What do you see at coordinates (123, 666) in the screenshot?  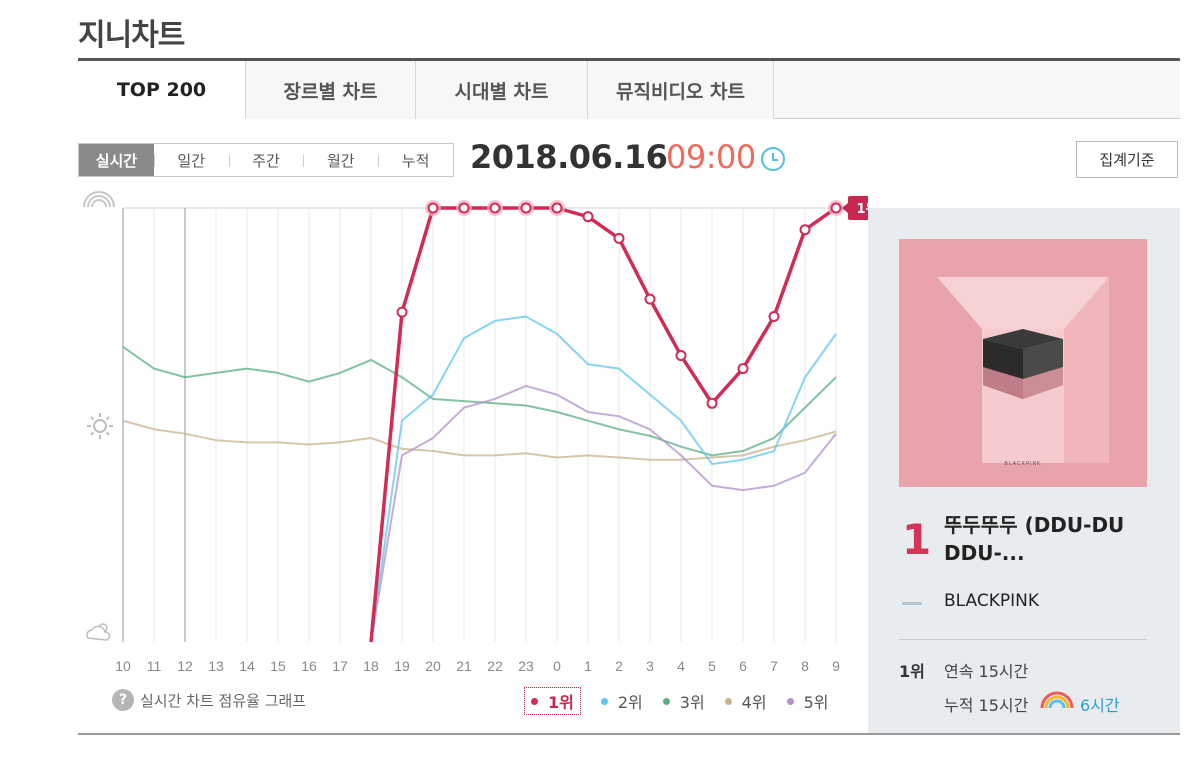 I see `x-tick-label: 10` at bounding box center [123, 666].